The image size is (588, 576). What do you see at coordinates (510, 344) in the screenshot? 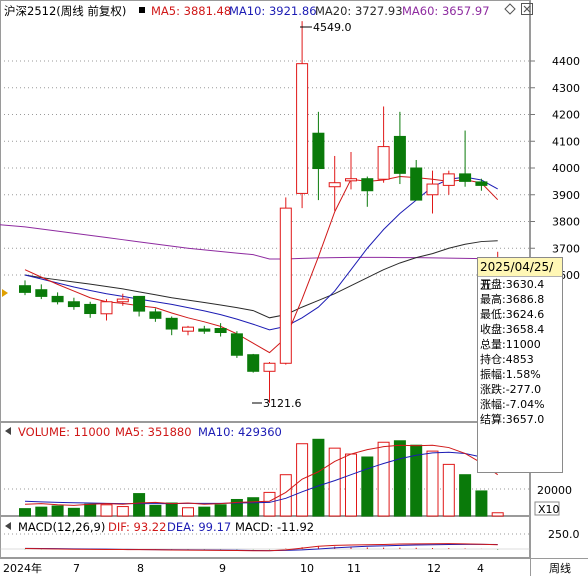
I see `info-volume: 总量:11000` at bounding box center [510, 344].